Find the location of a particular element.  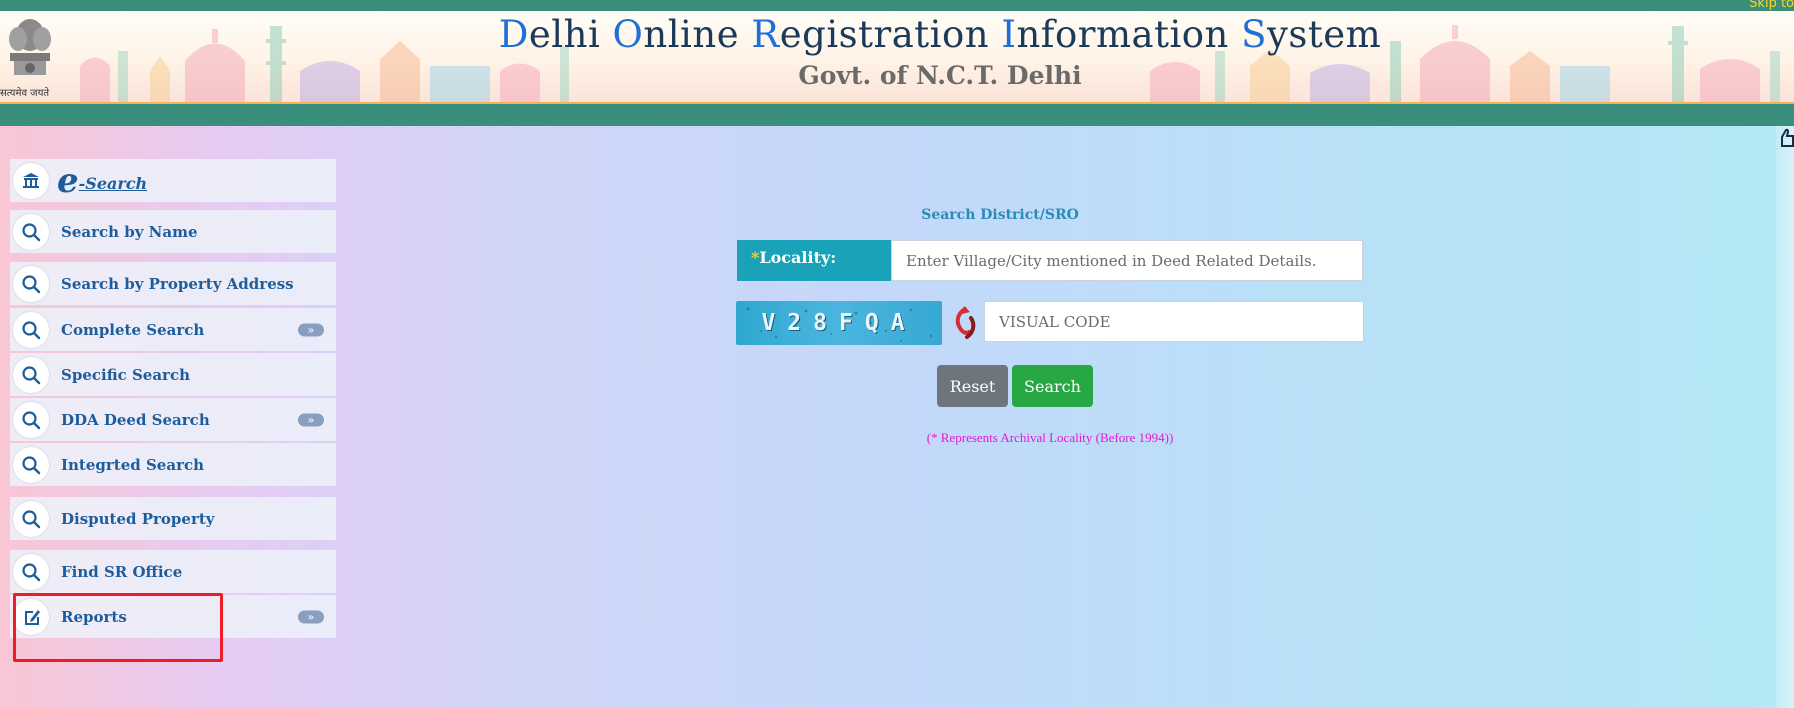

sidebar-item-complete-search: Complete Search » is located at coordinates (173, 329).